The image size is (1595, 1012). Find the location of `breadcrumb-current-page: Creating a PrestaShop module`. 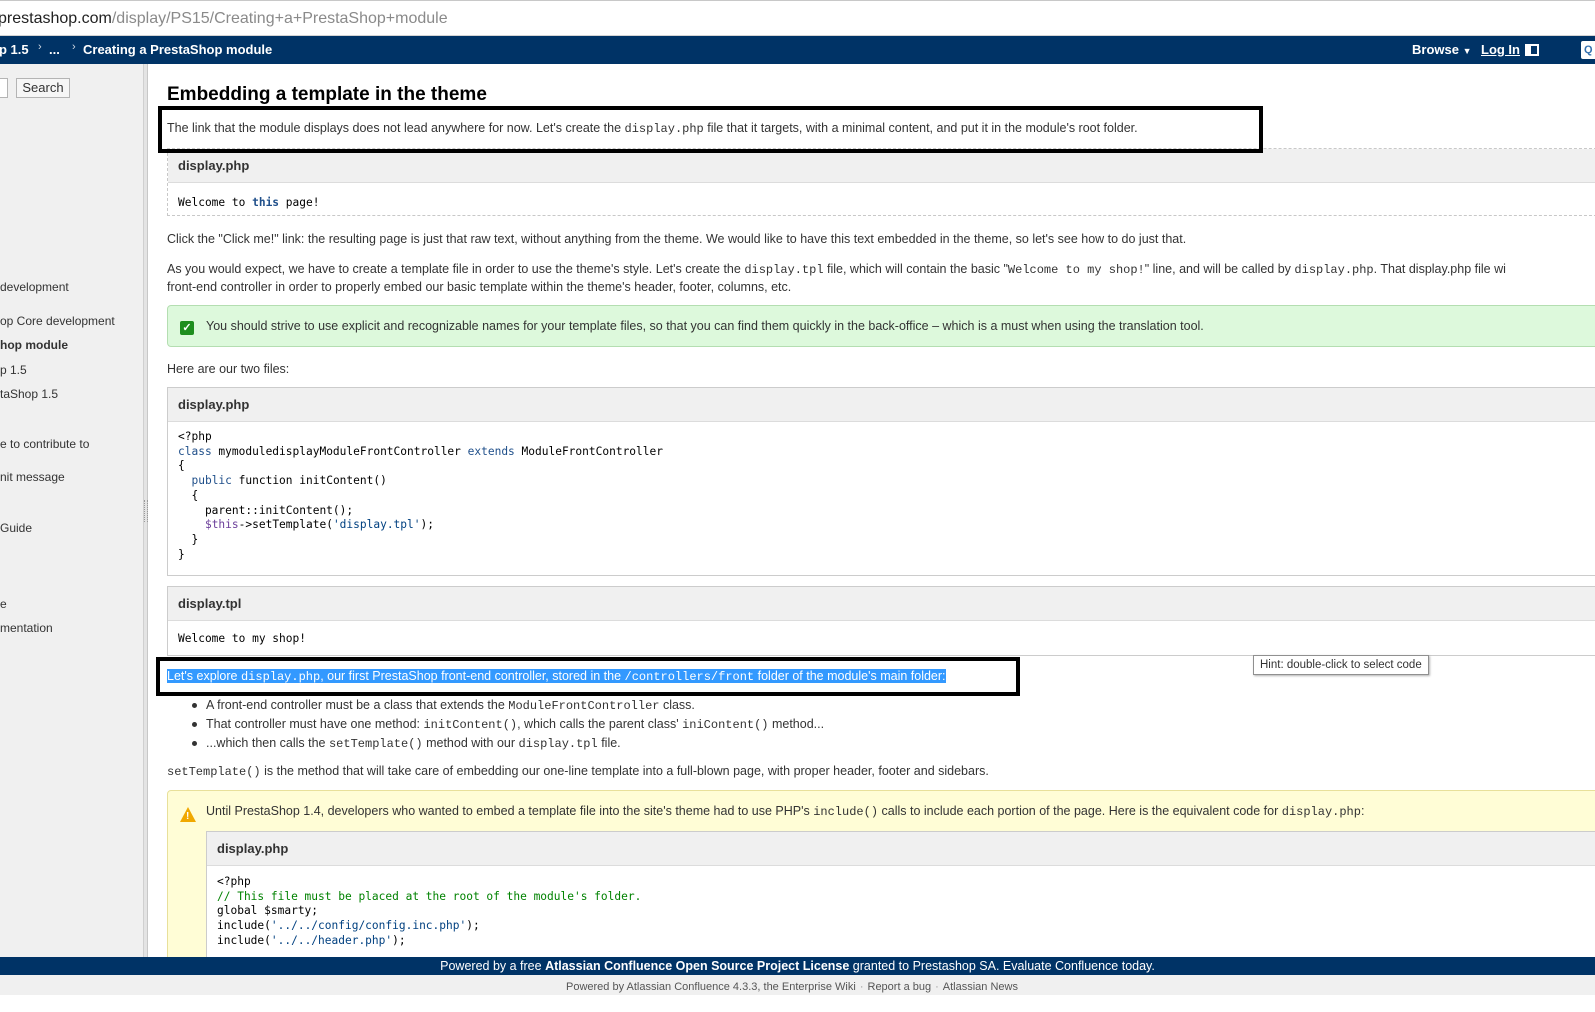

breadcrumb-current-page: Creating a PrestaShop module is located at coordinates (177, 49).